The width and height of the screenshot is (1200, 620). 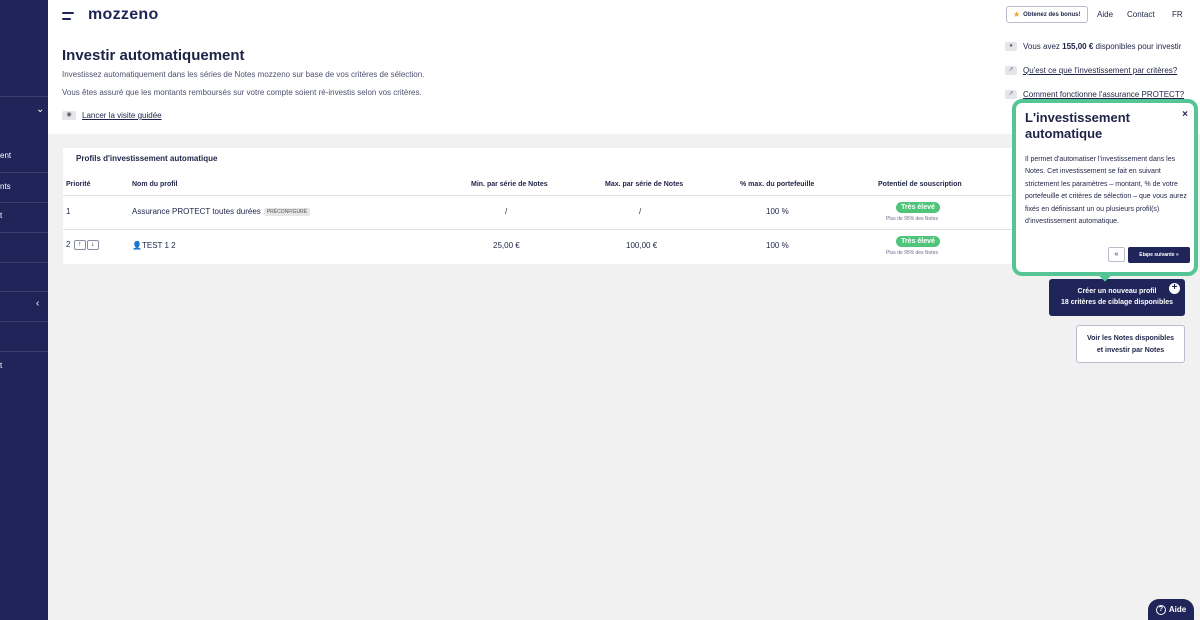 What do you see at coordinates (506, 211) in the screenshot?
I see `row-min: /` at bounding box center [506, 211].